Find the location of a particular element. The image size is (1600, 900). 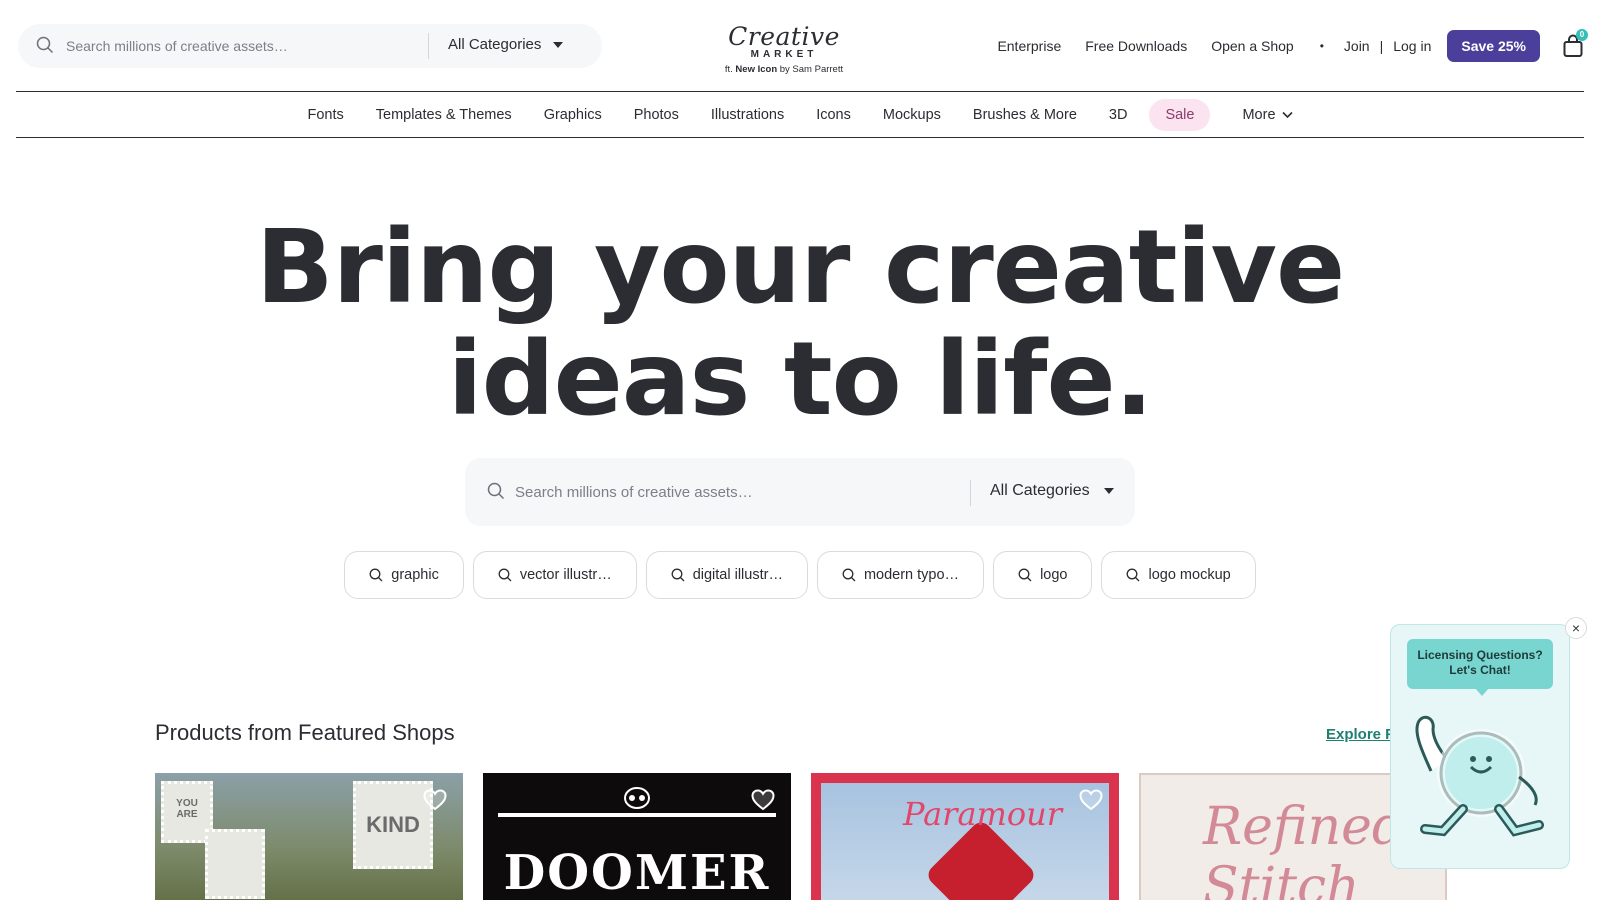

chat-widget: × Licensing Questions? Let's Chat! is located at coordinates (1488, 743).